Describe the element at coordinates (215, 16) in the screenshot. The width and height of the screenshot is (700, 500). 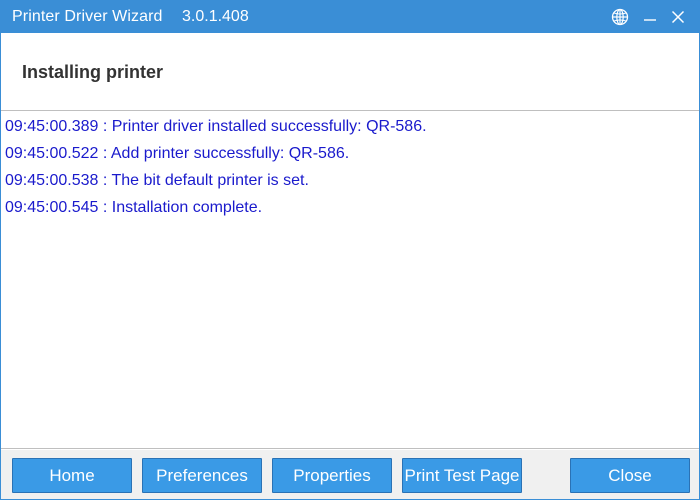
I see `version-label: 3.0.1.408` at that location.